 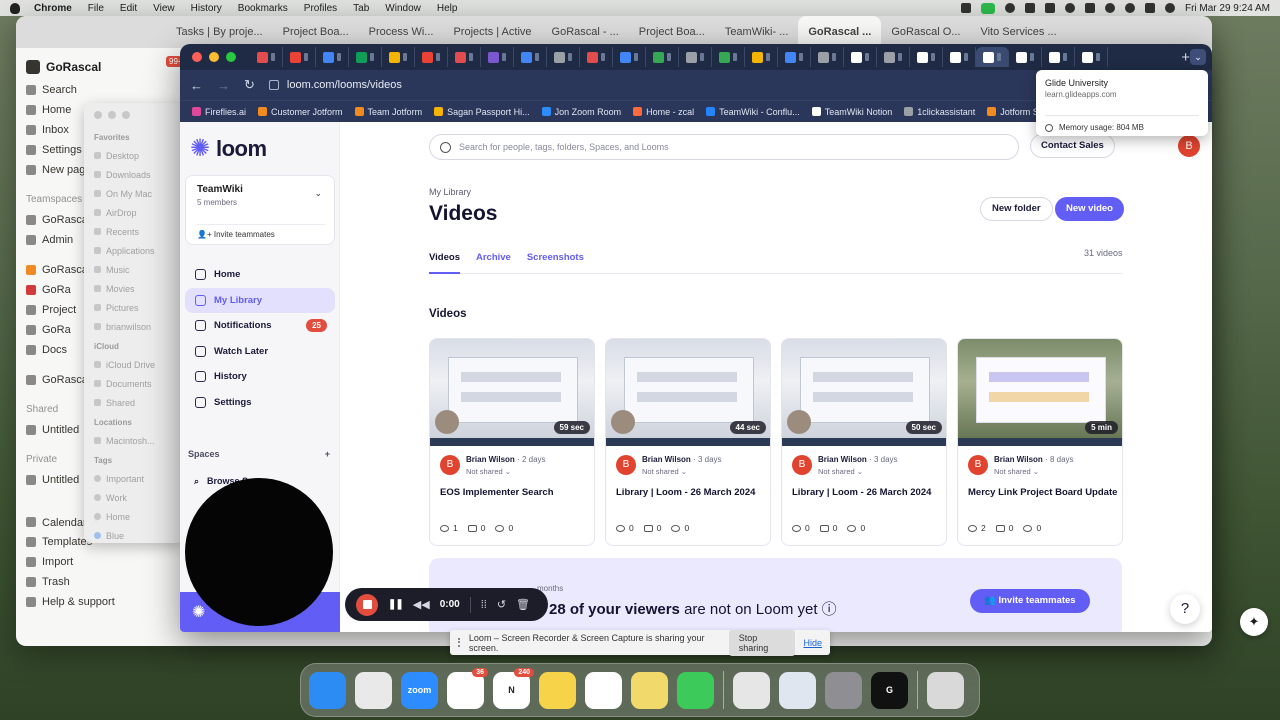 I want to click on video-thumbnail: 5 min, so click(x=1040, y=392).